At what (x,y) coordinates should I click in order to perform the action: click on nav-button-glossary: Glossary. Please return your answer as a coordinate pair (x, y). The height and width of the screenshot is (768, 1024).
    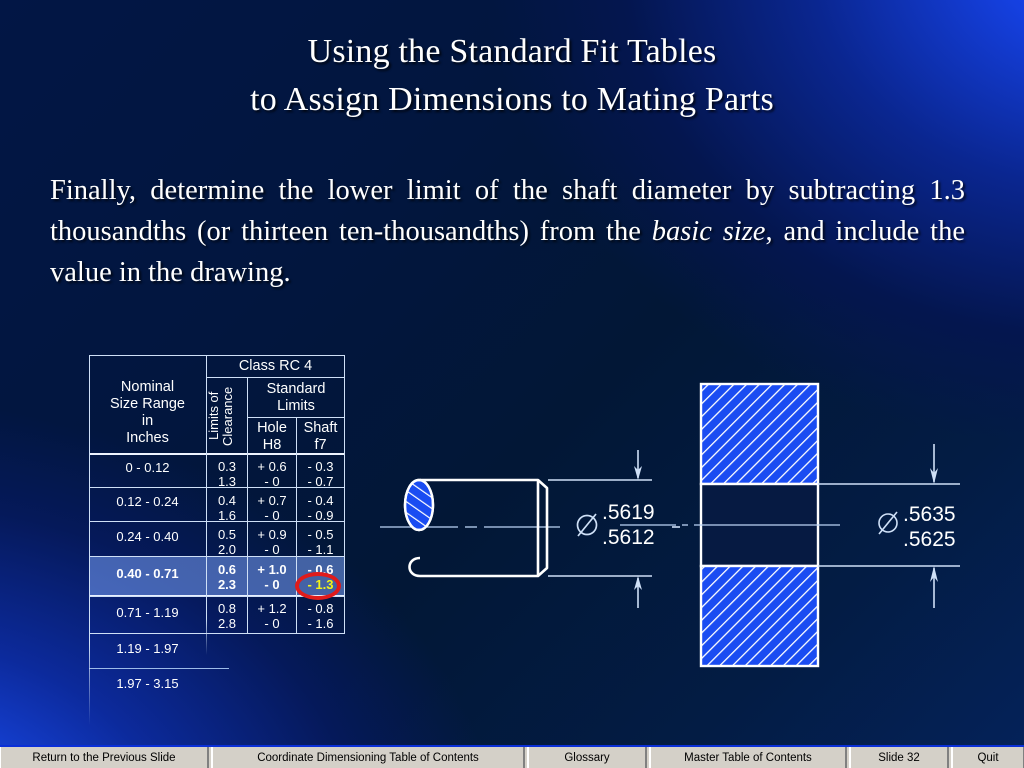
    Looking at the image, I should click on (587, 757).